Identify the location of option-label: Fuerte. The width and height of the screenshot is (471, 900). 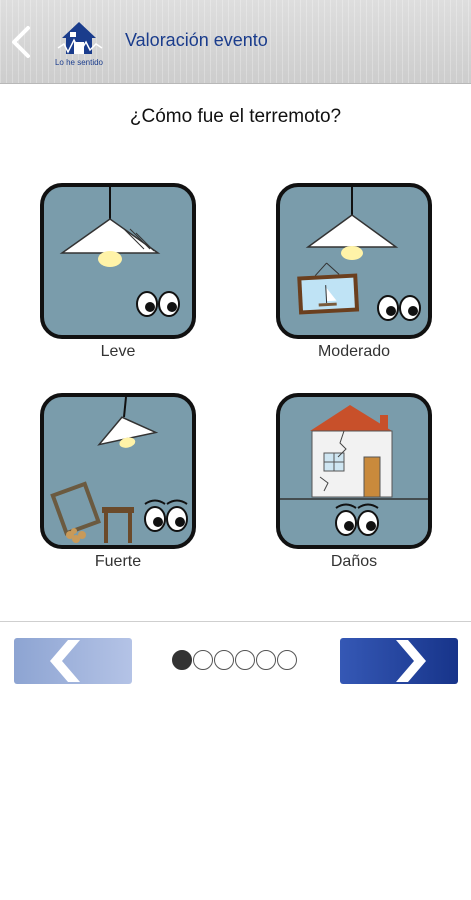
(118, 561).